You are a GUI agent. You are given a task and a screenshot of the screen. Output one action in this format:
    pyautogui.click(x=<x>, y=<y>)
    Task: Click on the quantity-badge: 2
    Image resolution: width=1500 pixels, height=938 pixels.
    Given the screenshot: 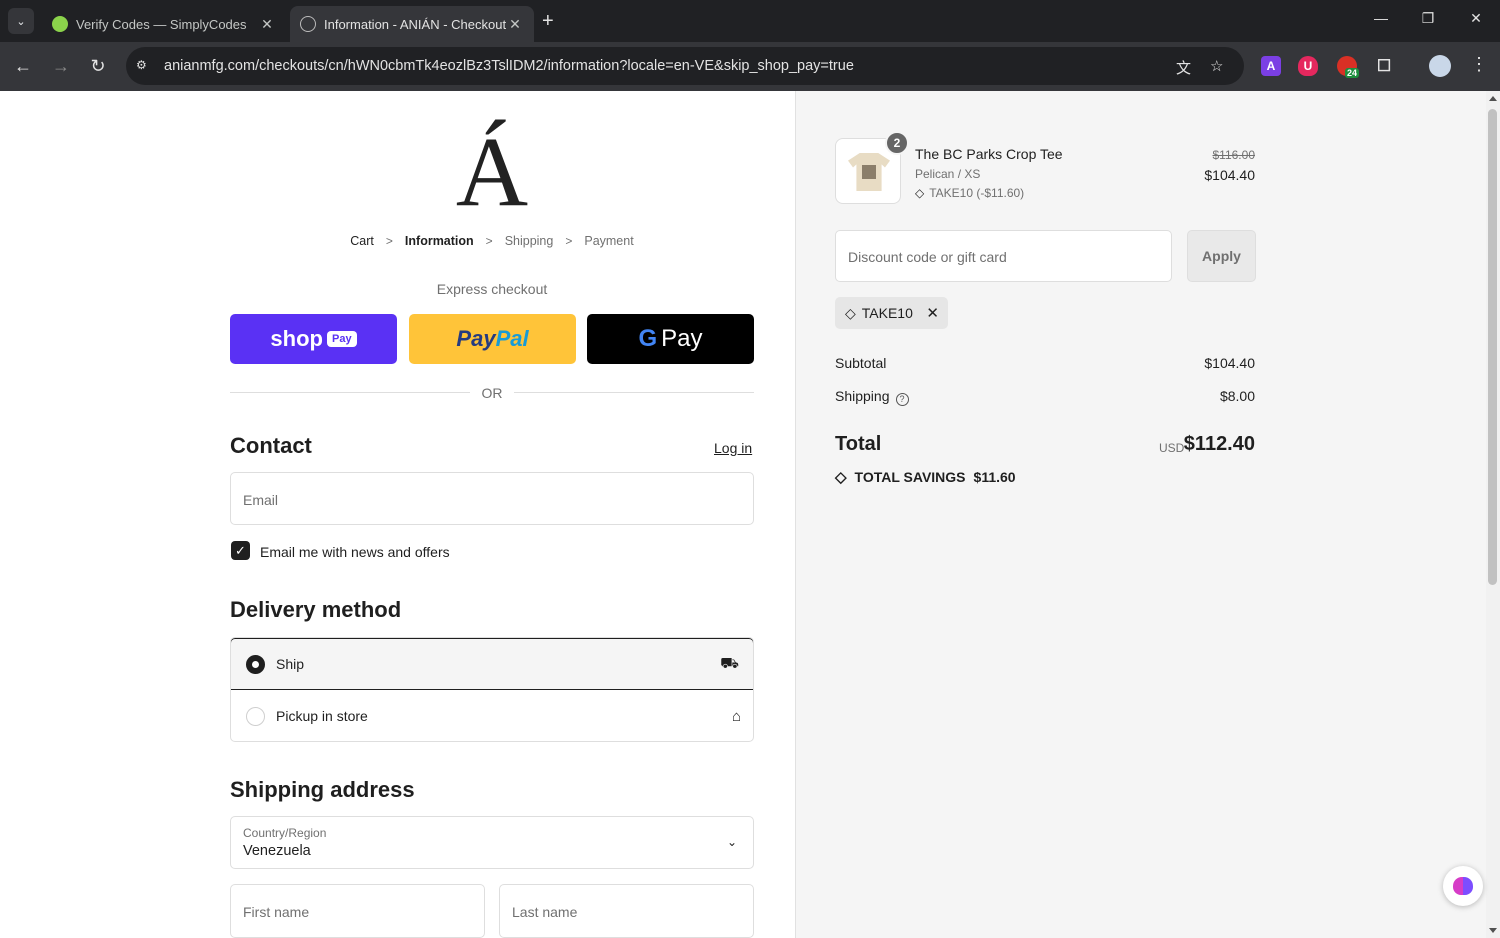 What is the action you would take?
    pyautogui.click(x=897, y=143)
    